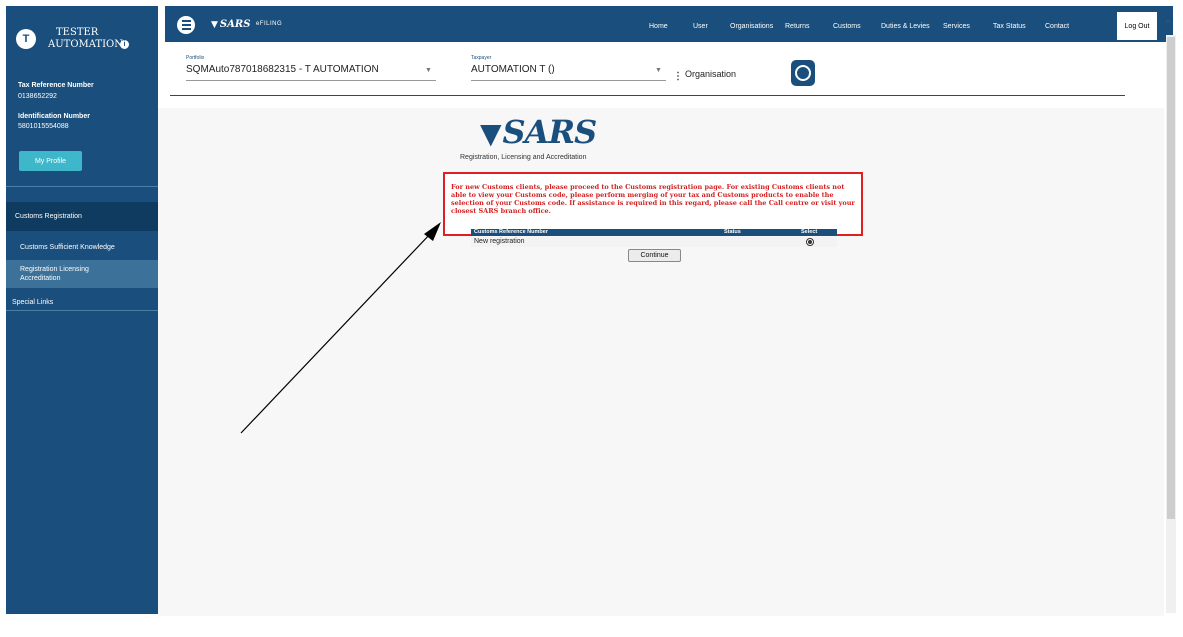  Describe the element at coordinates (340, 328) in the screenshot. I see `annotation-arrow` at that location.